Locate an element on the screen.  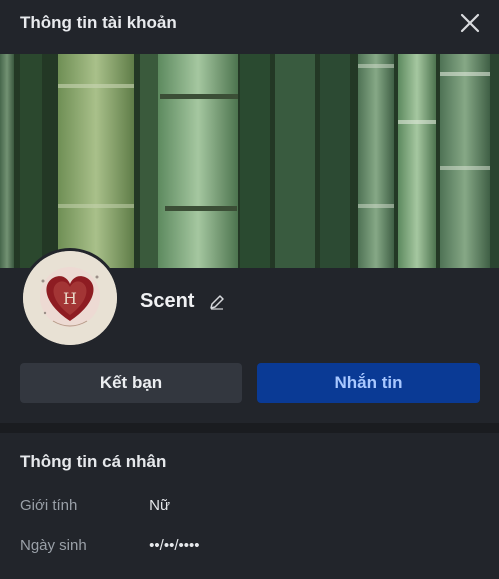
avatar-image: H is located at coordinates (70, 298).